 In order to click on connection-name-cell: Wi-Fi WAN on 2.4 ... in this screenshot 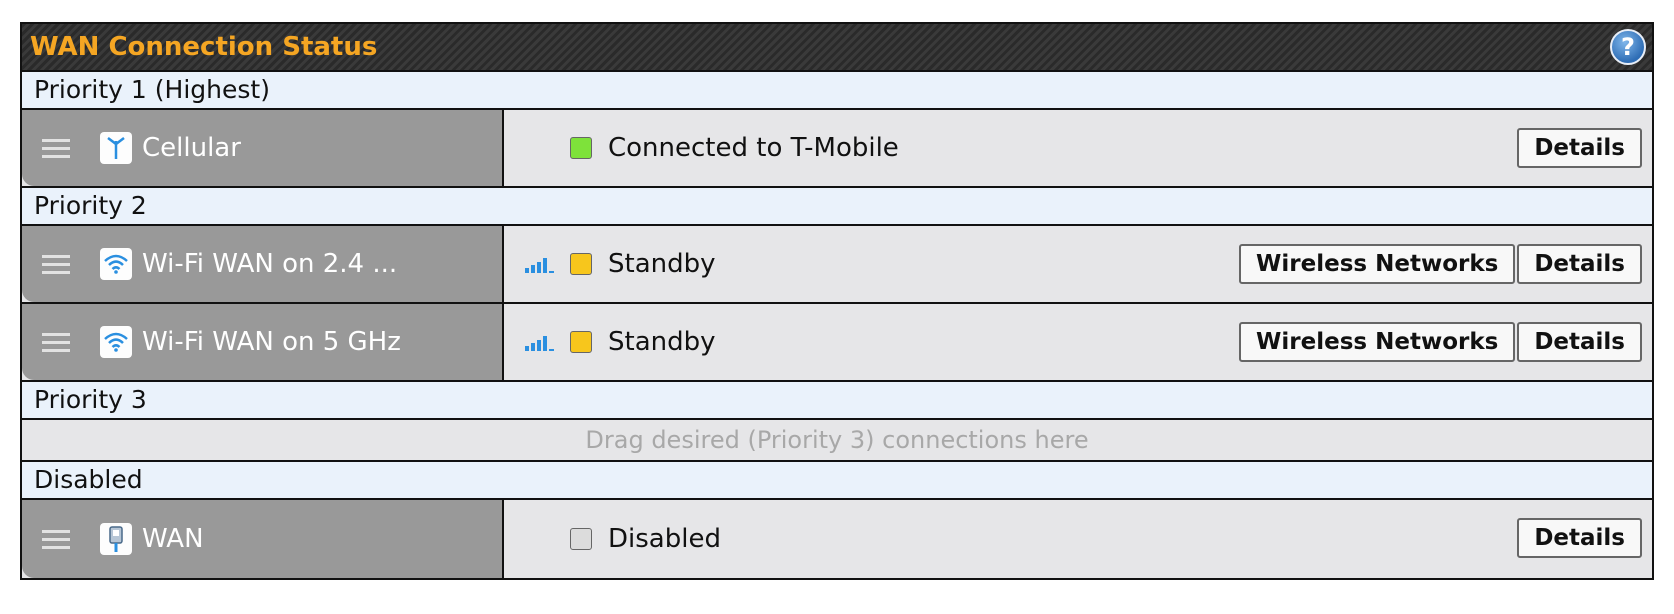, I will do `click(263, 264)`.